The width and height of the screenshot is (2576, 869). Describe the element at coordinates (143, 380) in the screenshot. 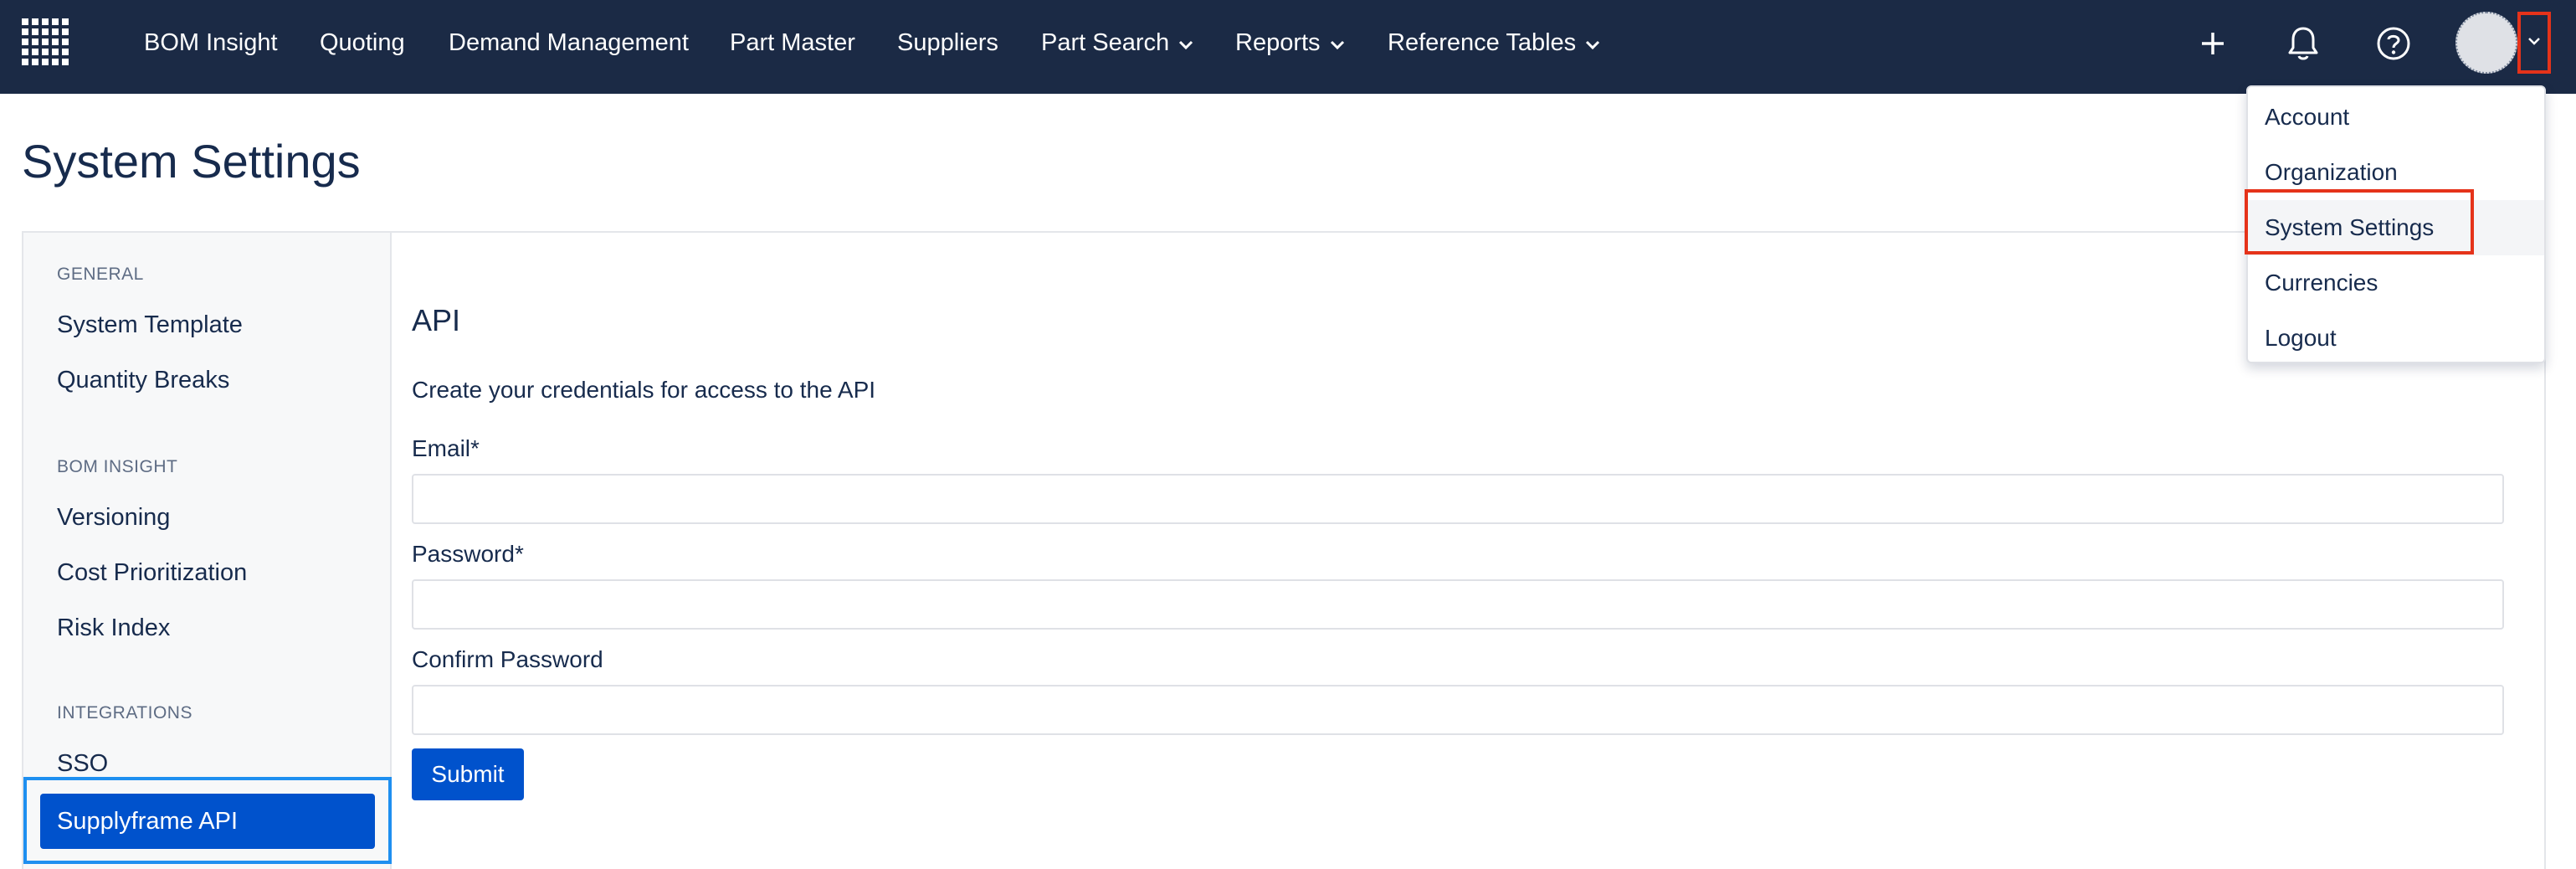

I see `sidebar-item-quantity-breaks: Quantity Breaks` at that location.